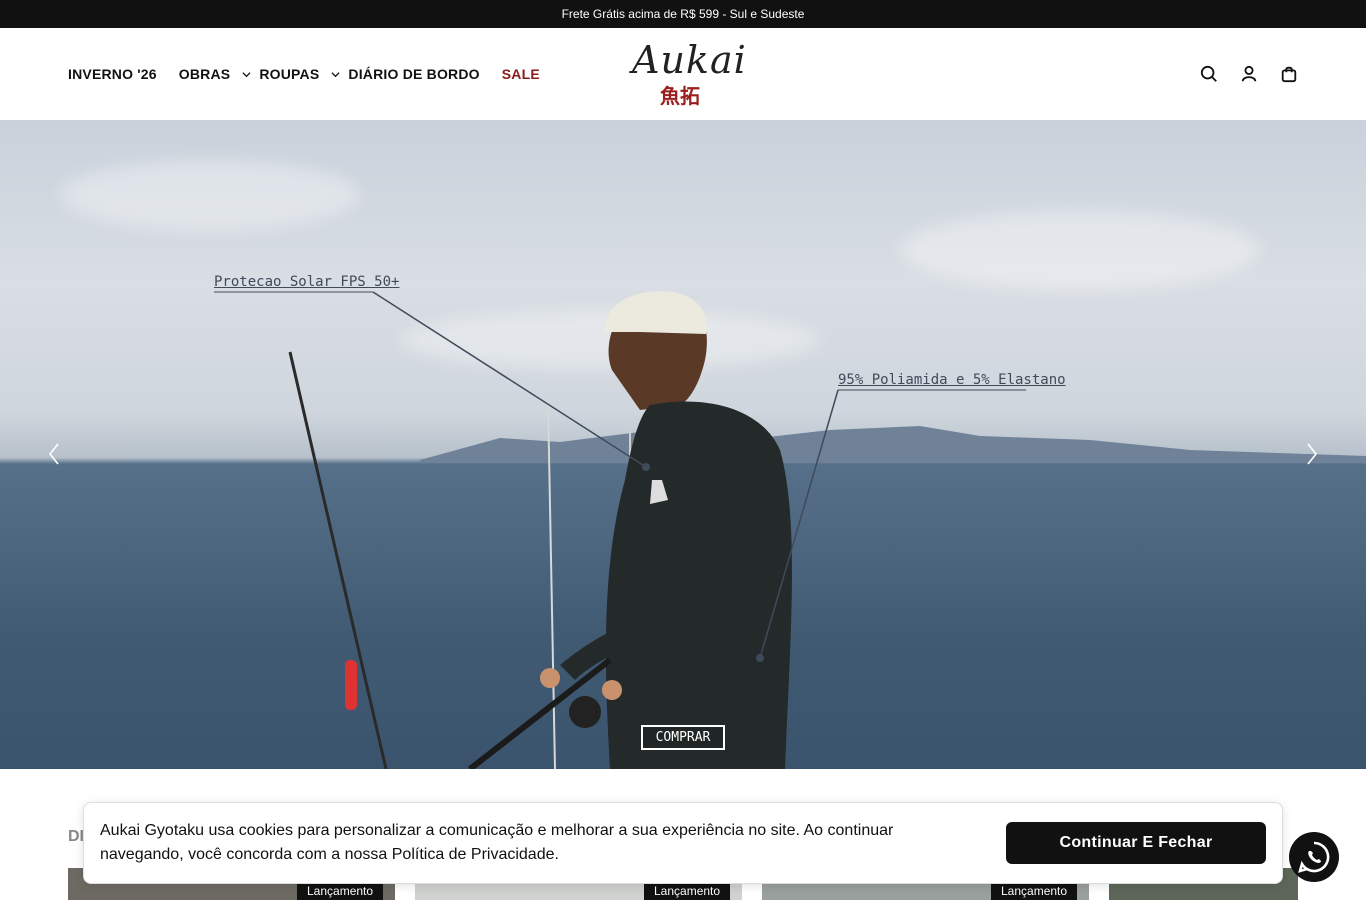 This screenshot has width=1366, height=900. I want to click on nav-item-inverno: INVERNO '26, so click(112, 74).